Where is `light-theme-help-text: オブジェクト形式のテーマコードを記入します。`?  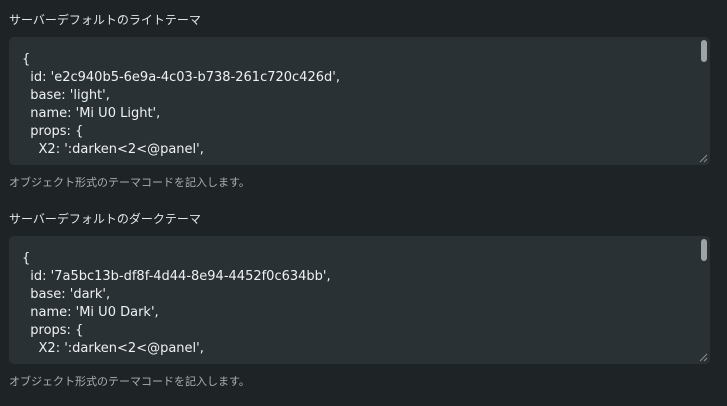 light-theme-help-text: オブジェクト形式のテーマコードを記入します。 is located at coordinates (129, 182).